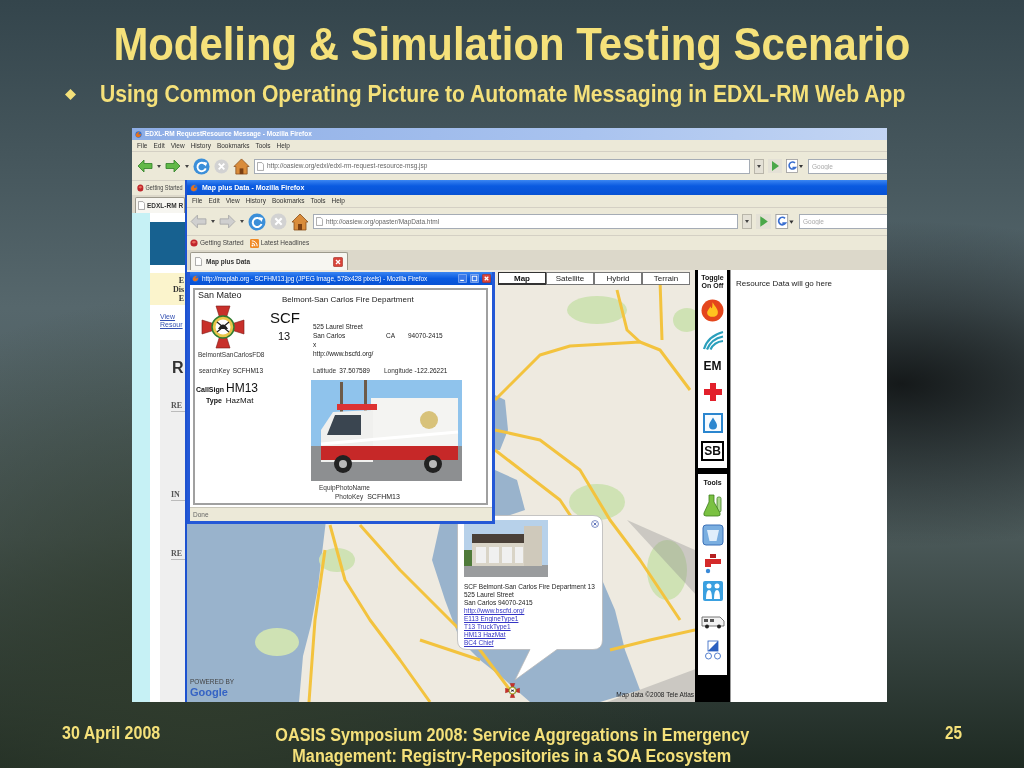  What do you see at coordinates (178, 368) in the screenshot?
I see `form-heading: R` at bounding box center [178, 368].